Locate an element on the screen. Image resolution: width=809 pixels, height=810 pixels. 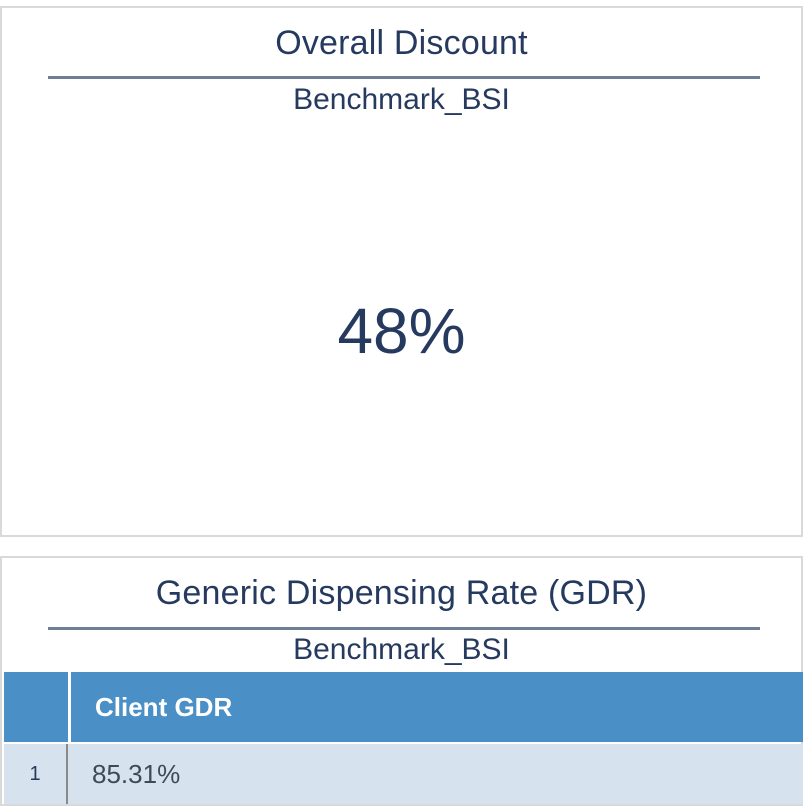
table-header: Client GDR is located at coordinates (403, 707).